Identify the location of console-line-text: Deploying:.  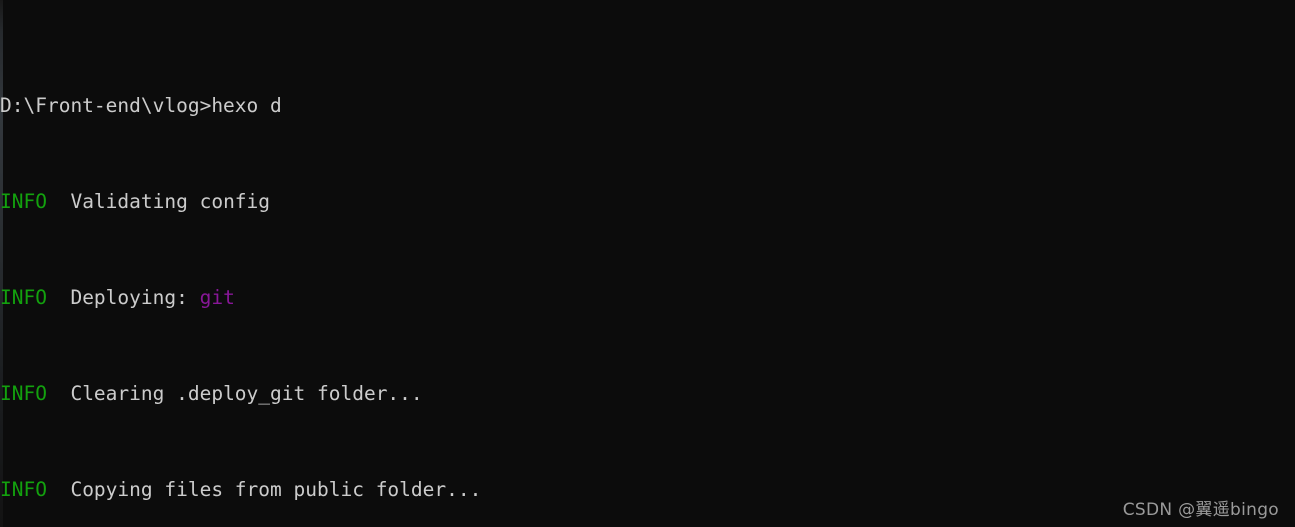
(123, 297).